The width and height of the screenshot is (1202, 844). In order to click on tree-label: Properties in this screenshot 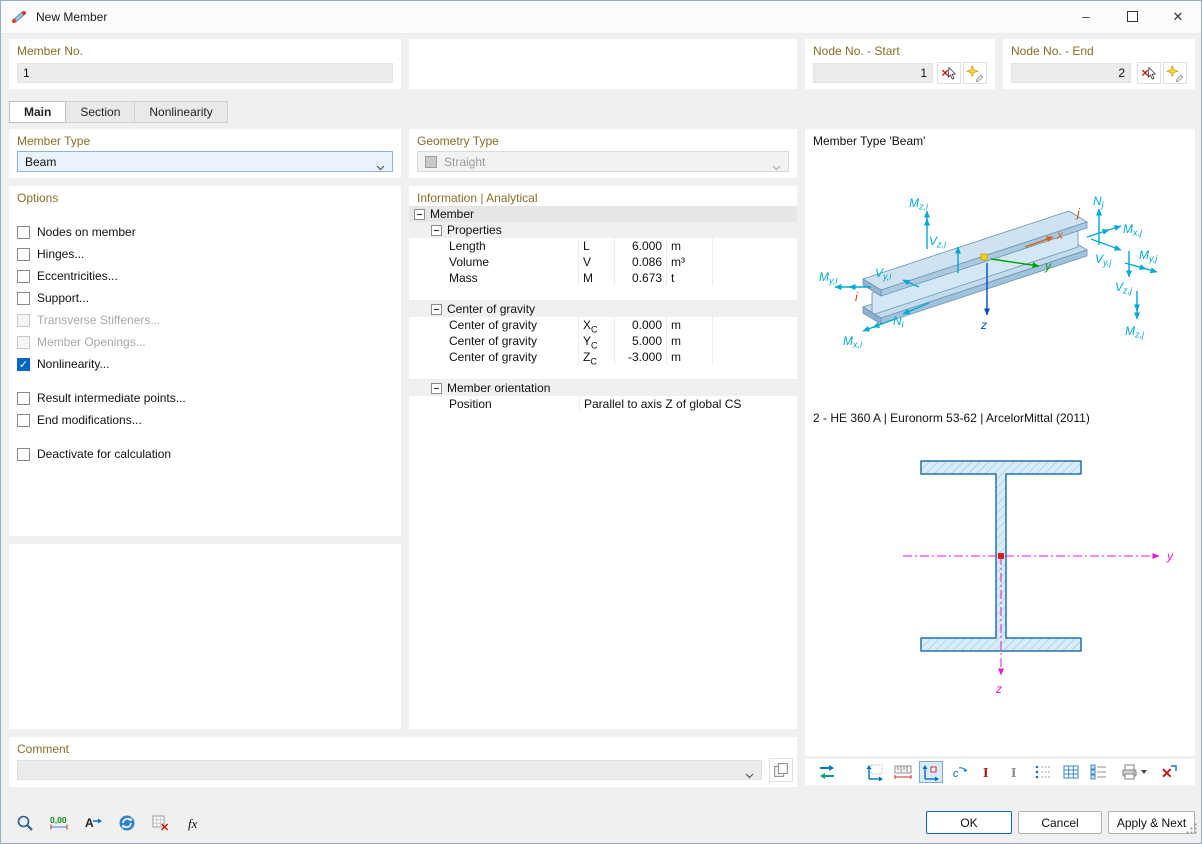, I will do `click(474, 230)`.